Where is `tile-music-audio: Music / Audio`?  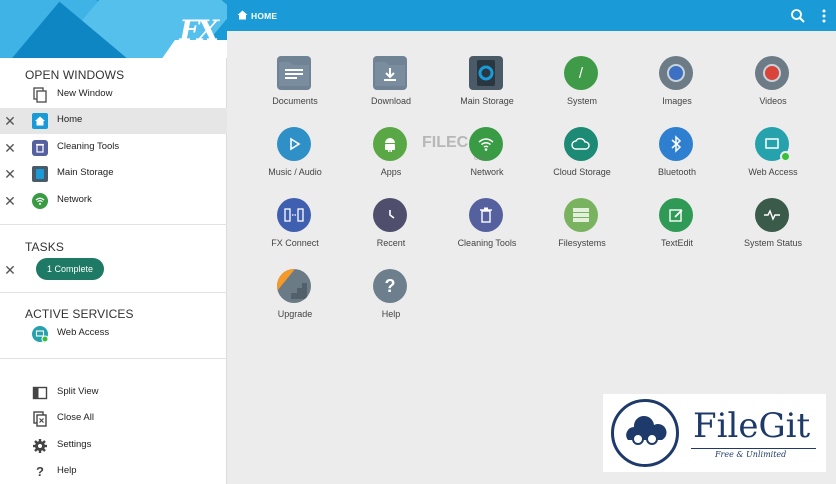
tile-music-audio: Music / Audio is located at coordinates (295, 157).